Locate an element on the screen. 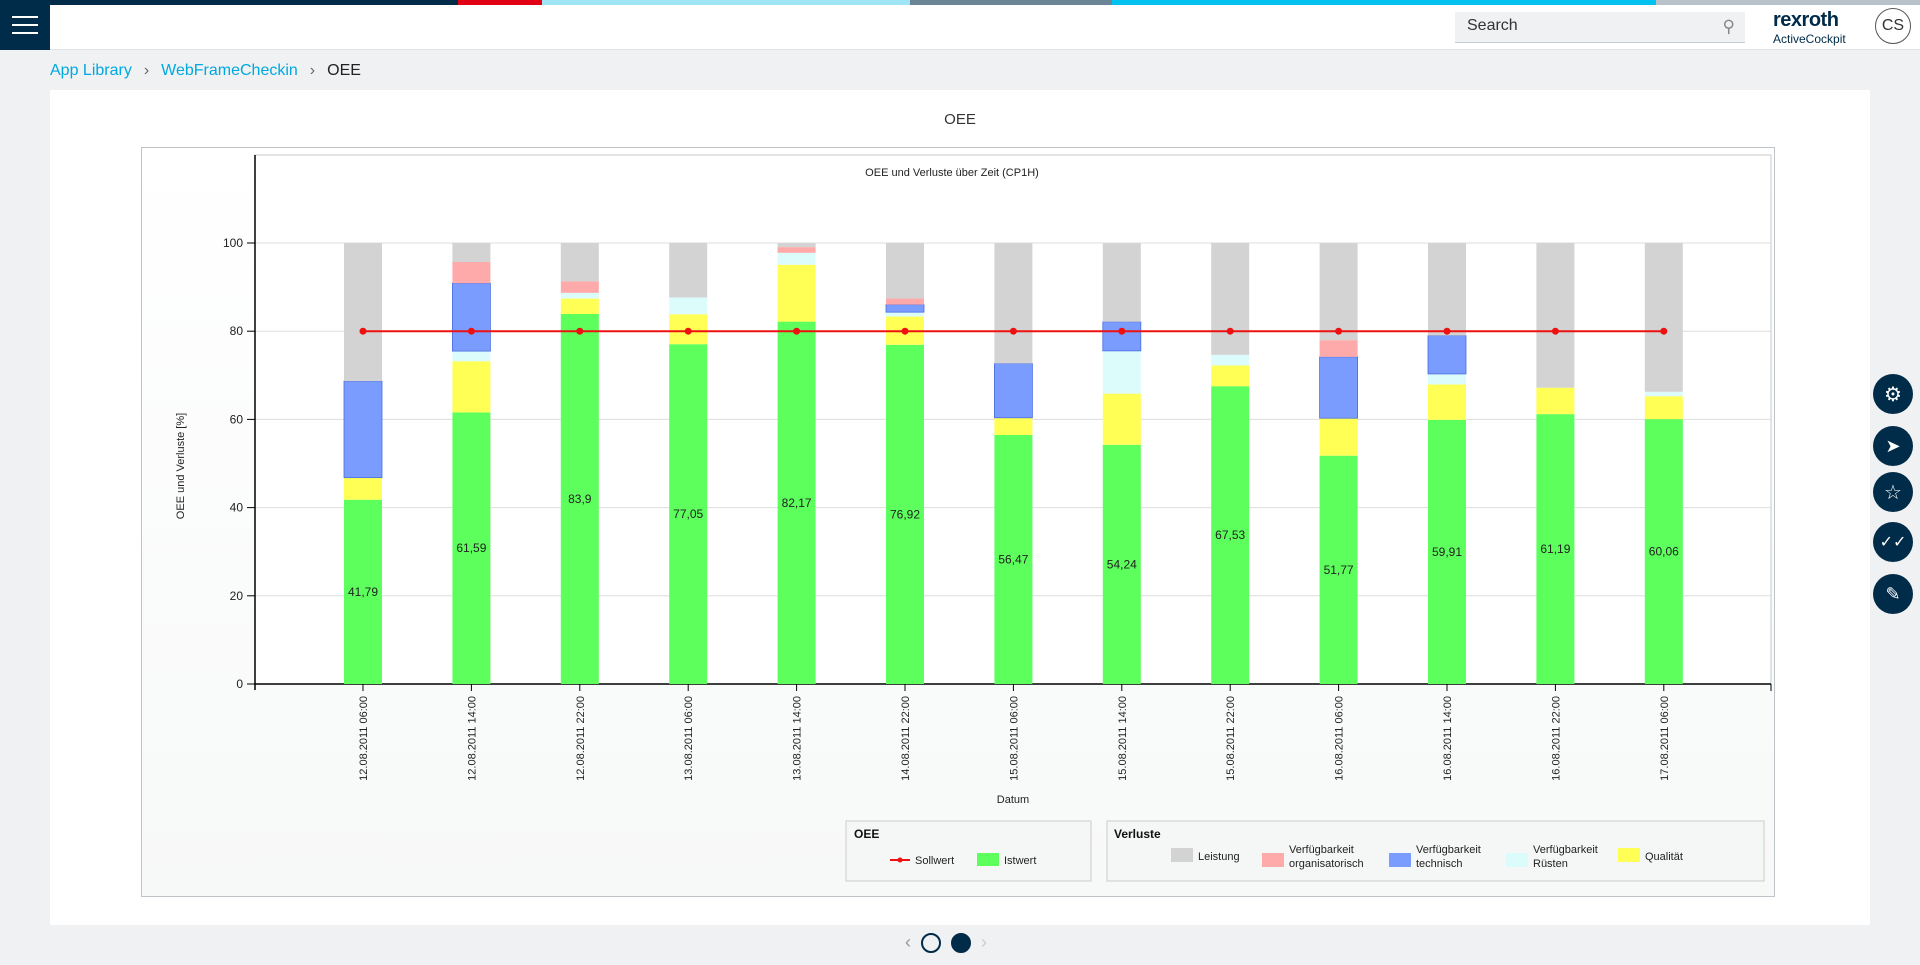 This screenshot has height=965, width=1920. x-tick-label: 16.08.2011 06:00 is located at coordinates (1340, 738).